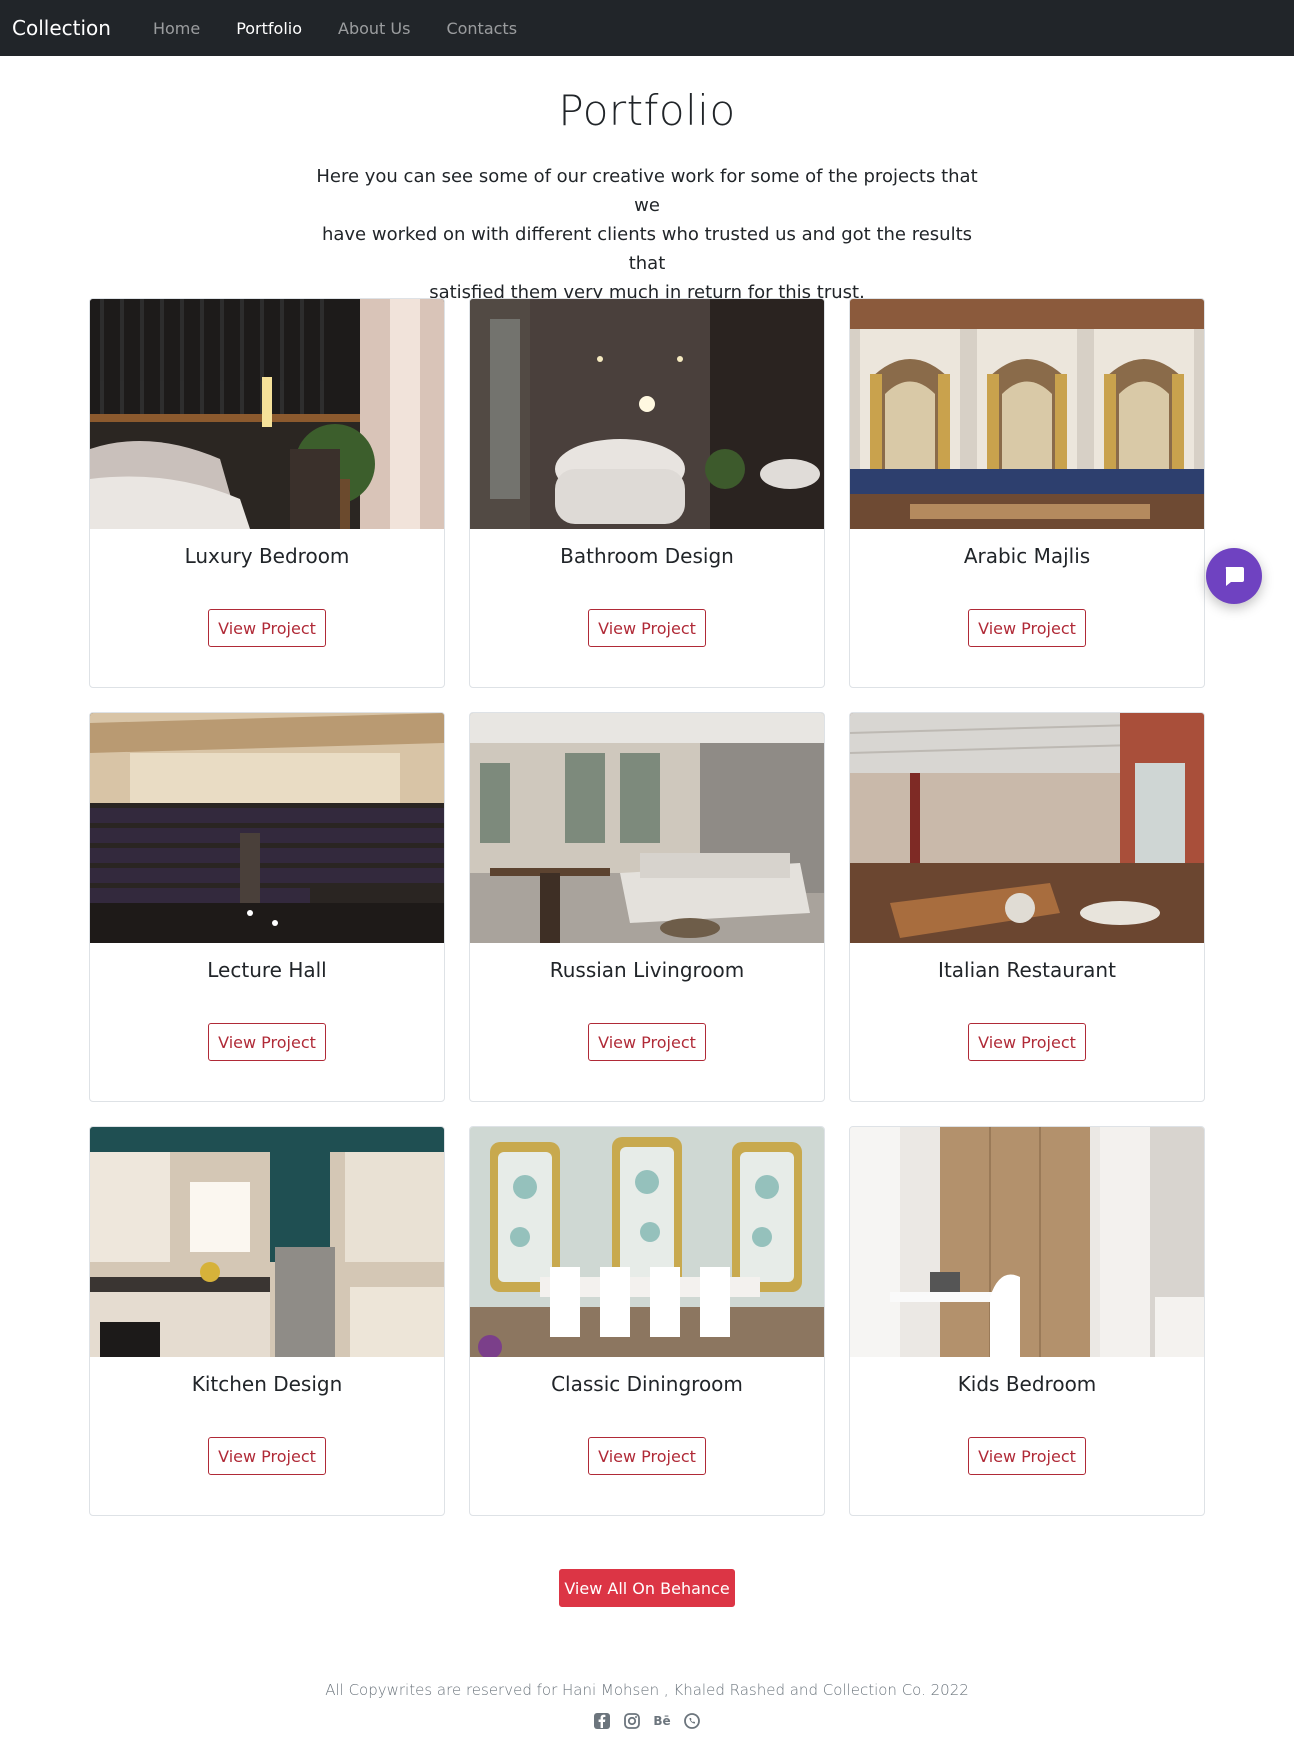 The width and height of the screenshot is (1294, 1762). I want to click on project-card-kids-bedroom: Kids Bedroom View Project, so click(1027, 1321).